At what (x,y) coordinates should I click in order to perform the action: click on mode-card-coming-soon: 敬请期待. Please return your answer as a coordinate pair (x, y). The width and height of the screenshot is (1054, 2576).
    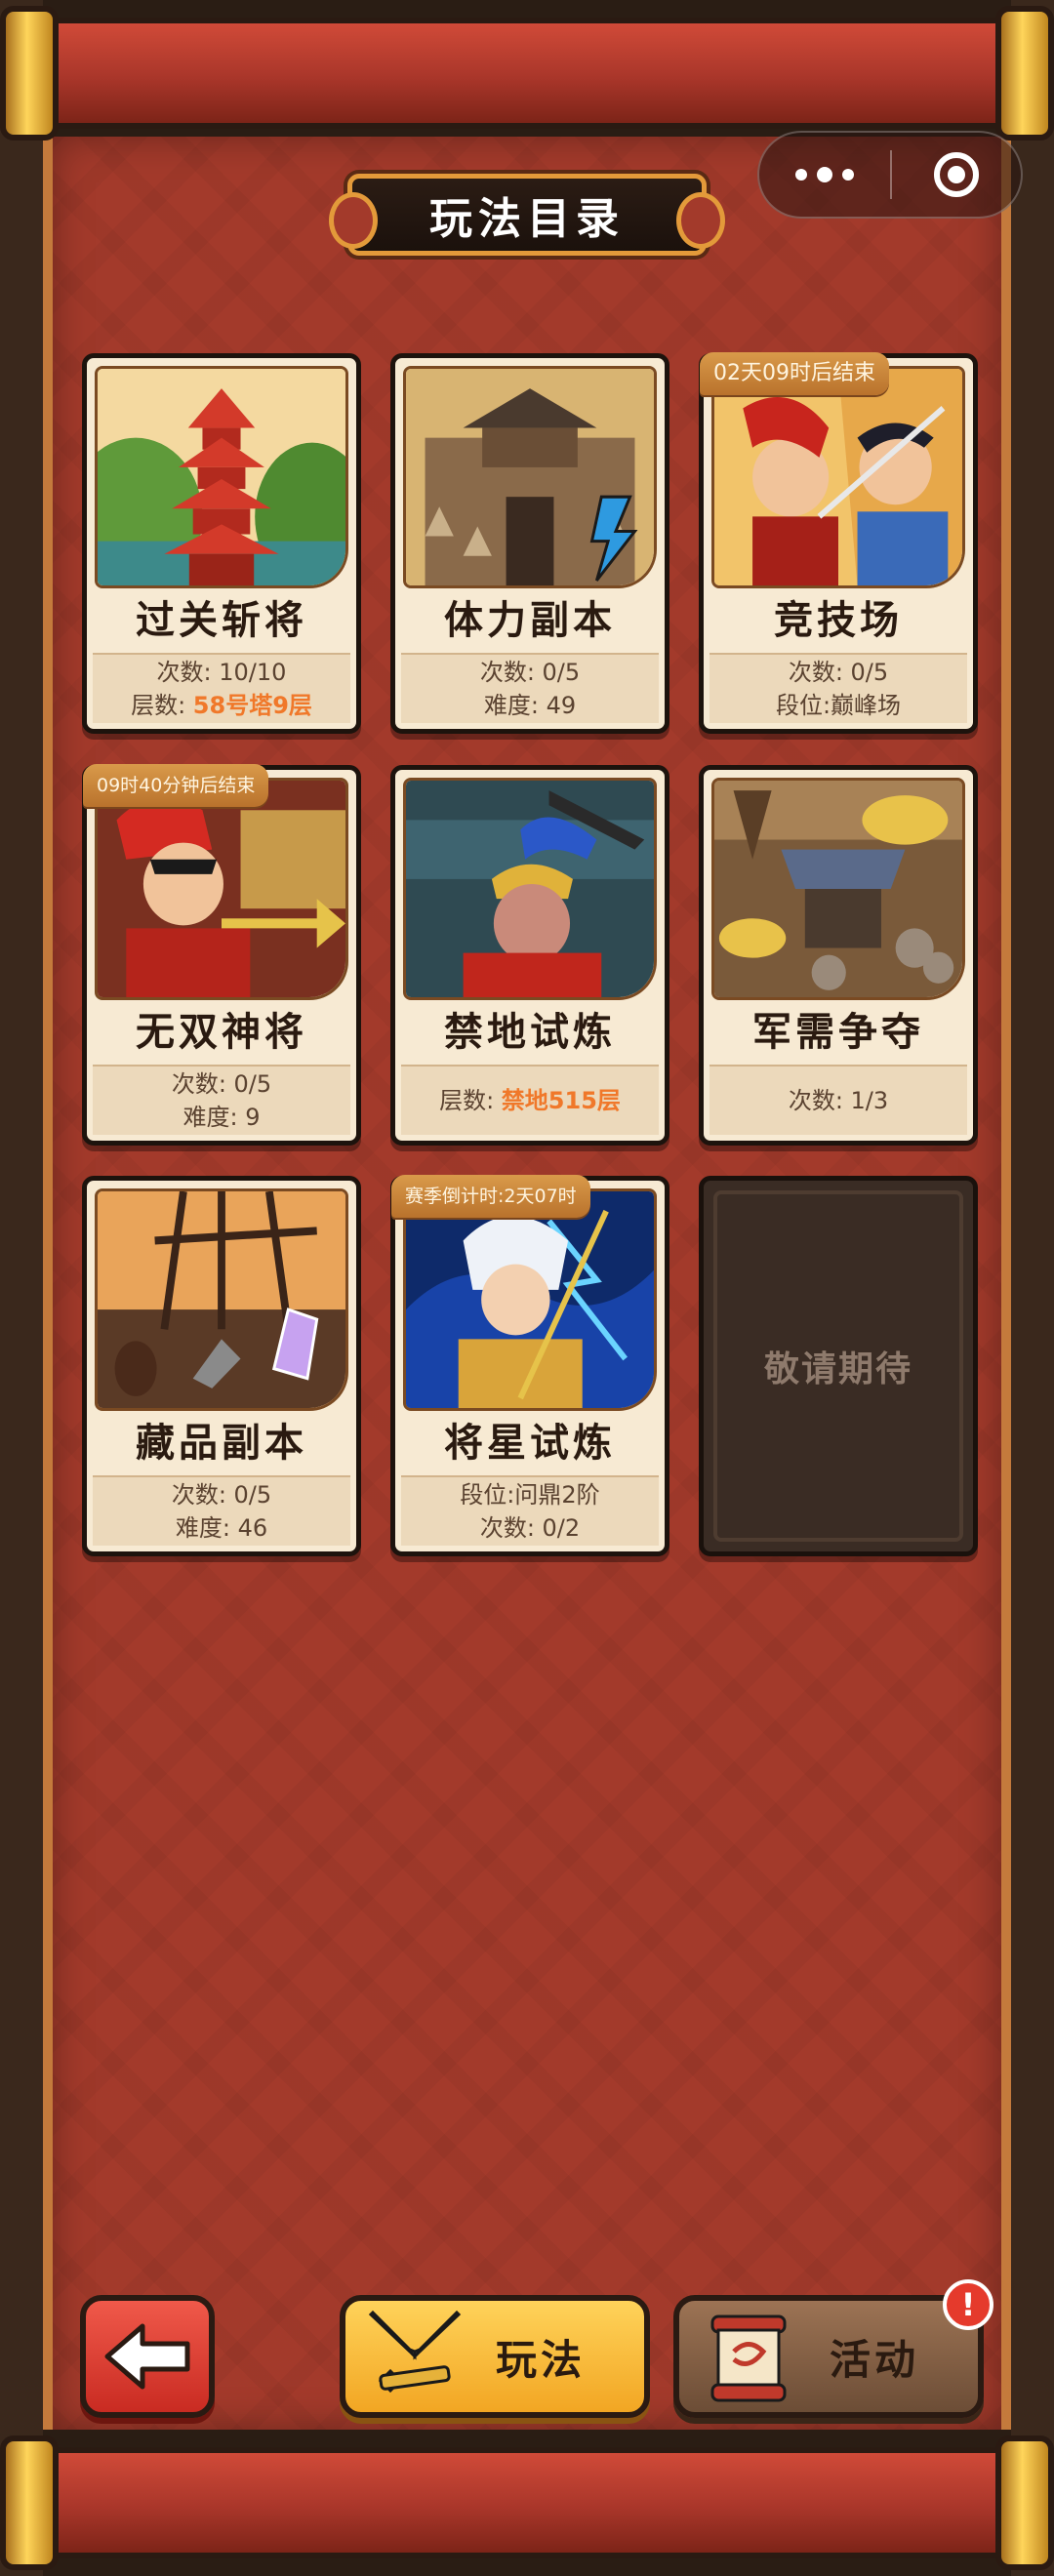
    Looking at the image, I should click on (838, 1366).